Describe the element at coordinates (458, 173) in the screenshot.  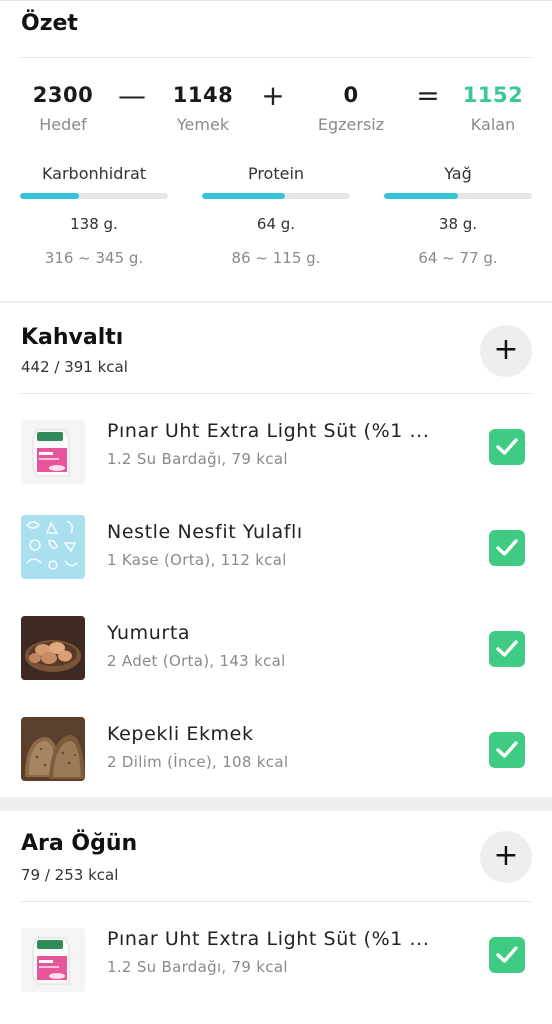
I see `macro-fat-name: Yağ` at that location.